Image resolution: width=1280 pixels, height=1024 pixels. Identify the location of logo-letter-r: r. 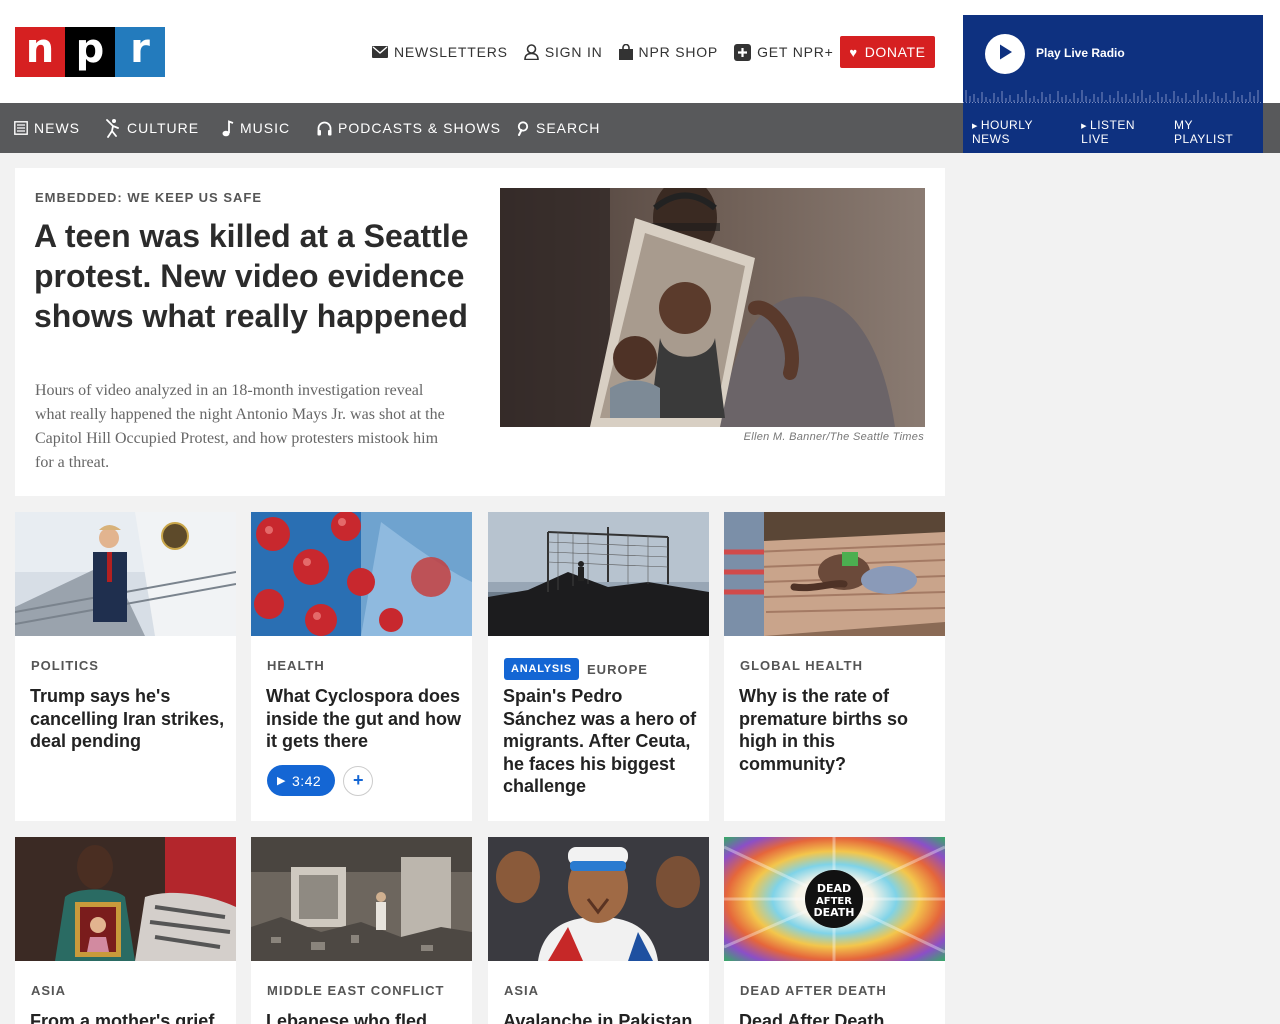
(140, 52).